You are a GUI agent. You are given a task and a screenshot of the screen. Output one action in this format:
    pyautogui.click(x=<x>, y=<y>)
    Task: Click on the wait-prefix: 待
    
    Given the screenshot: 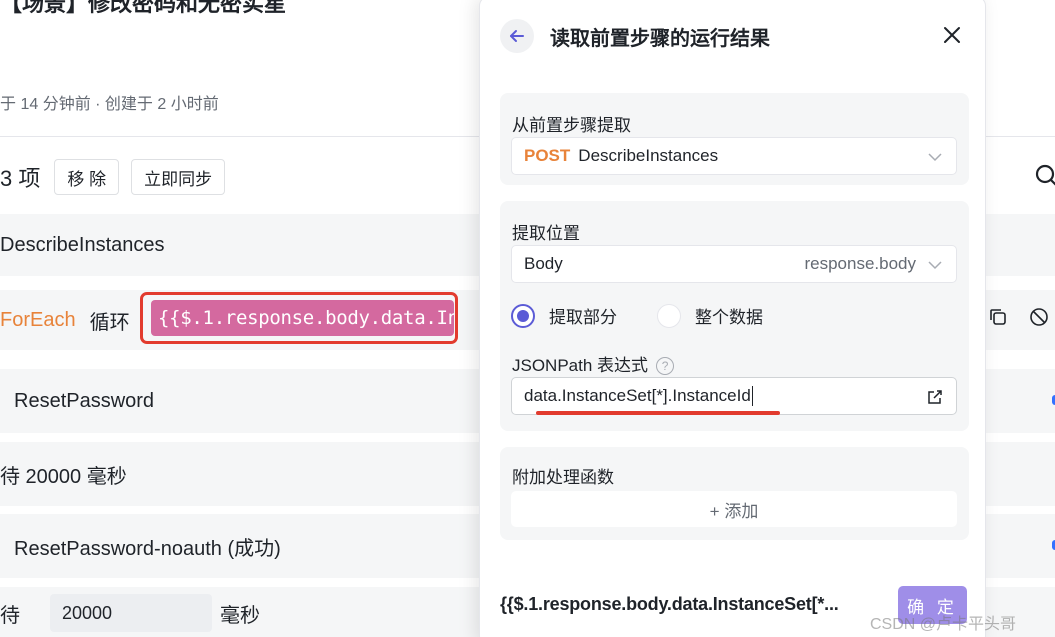 What is the action you would take?
    pyautogui.click(x=10, y=615)
    